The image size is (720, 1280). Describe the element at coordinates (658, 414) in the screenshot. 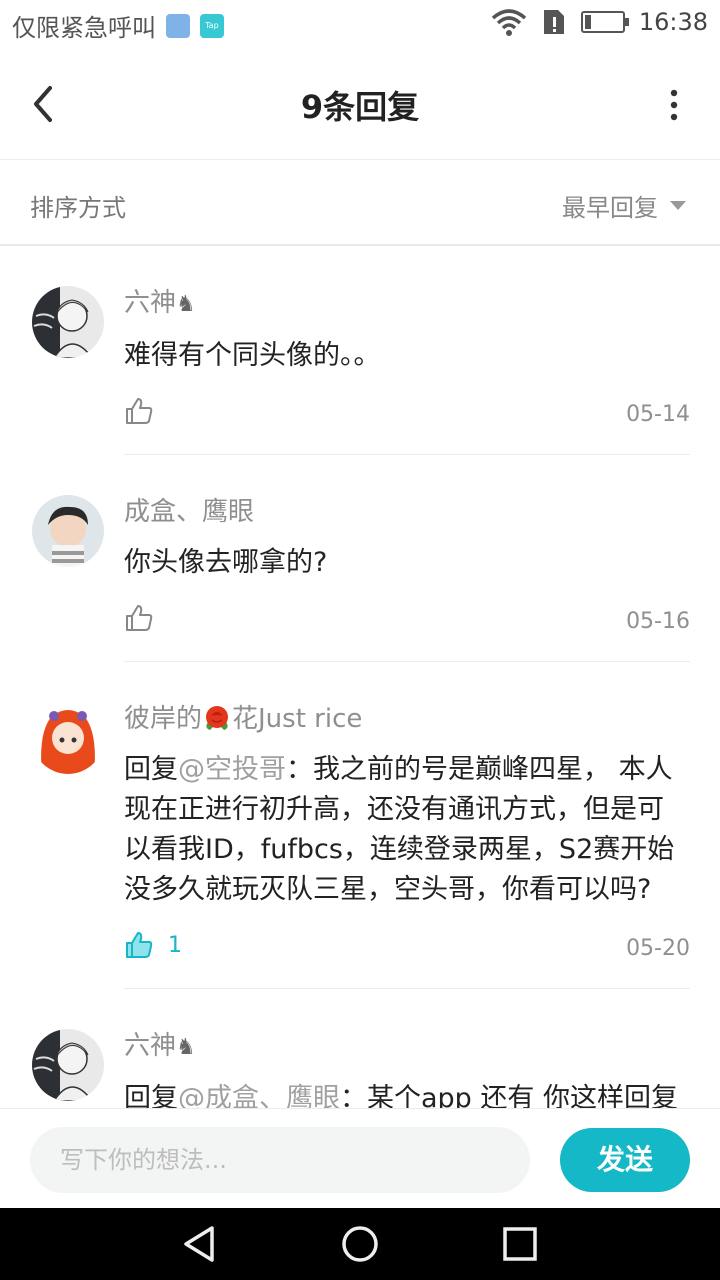

I see `comment-date: 05-14` at that location.